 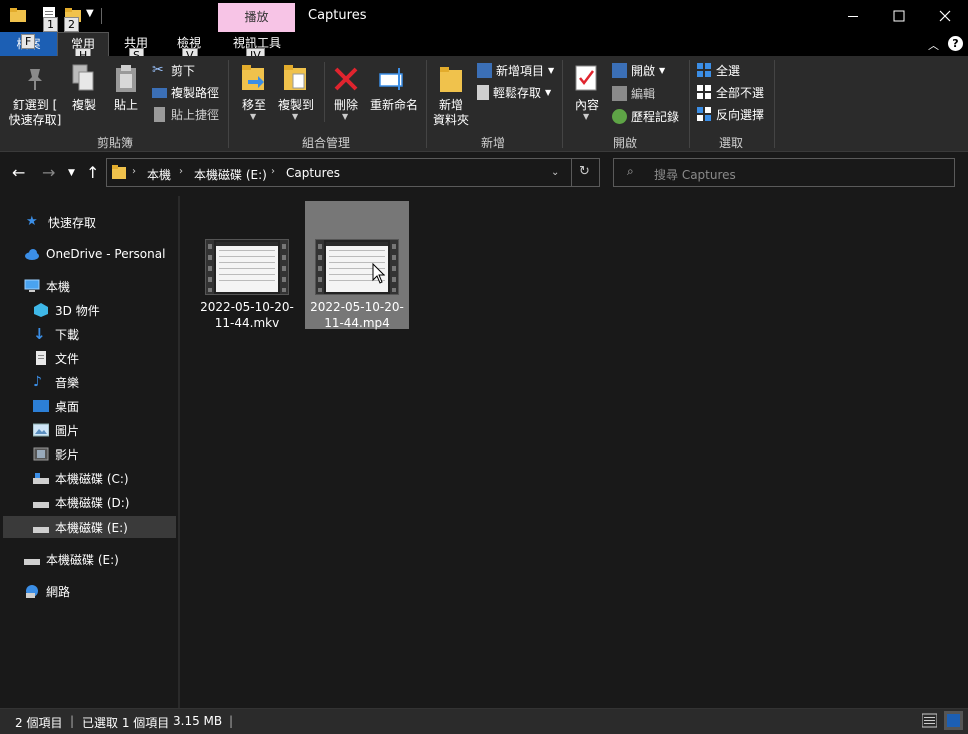 What do you see at coordinates (71, 173) in the screenshot?
I see `recent-locations-dropdown-icon: ▼` at bounding box center [71, 173].